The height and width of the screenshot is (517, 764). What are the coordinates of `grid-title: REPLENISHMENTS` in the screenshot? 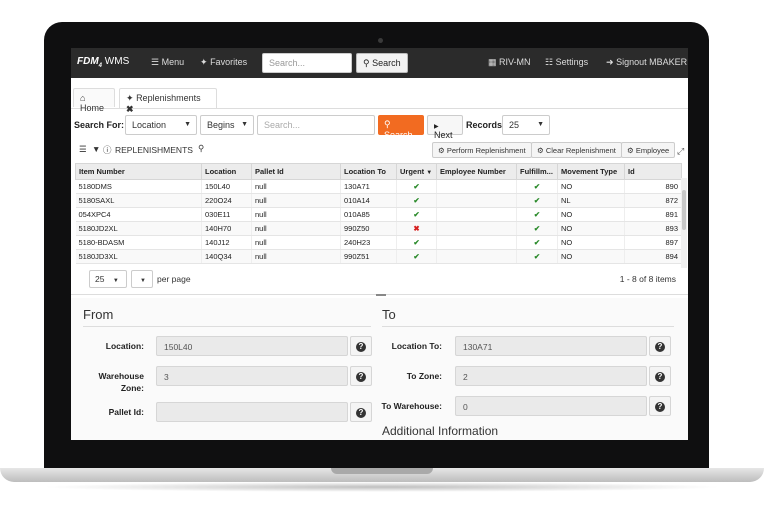 It's located at (154, 150).